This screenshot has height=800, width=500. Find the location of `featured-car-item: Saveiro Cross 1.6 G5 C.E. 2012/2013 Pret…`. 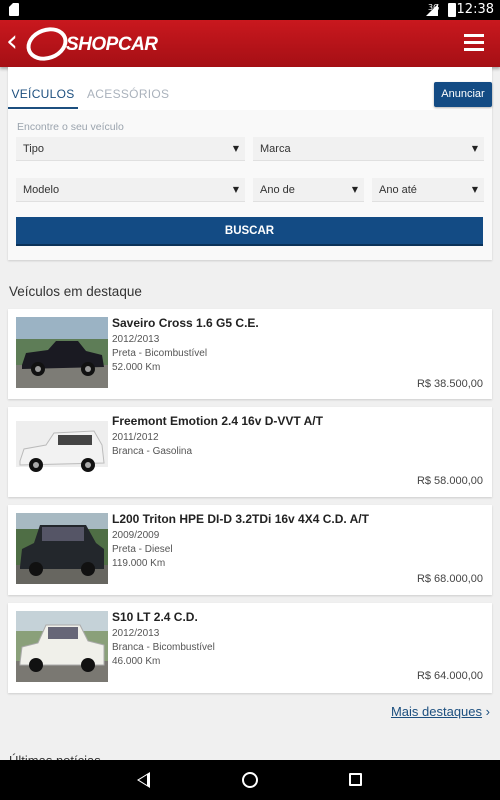

featured-car-item: Saveiro Cross 1.6 G5 C.E. 2012/2013 Pret… is located at coordinates (250, 354).